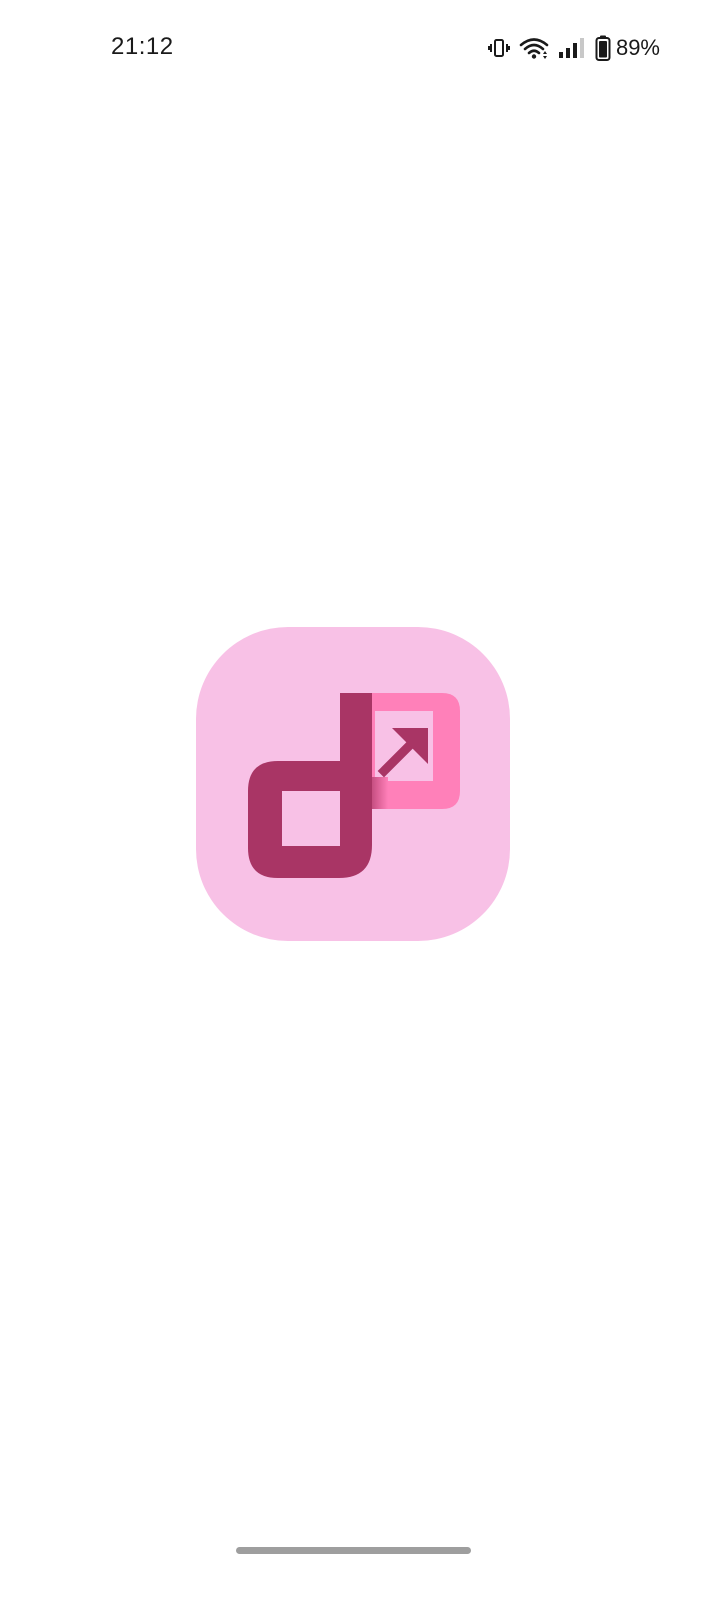  I want to click on signal-icon, so click(572, 48).